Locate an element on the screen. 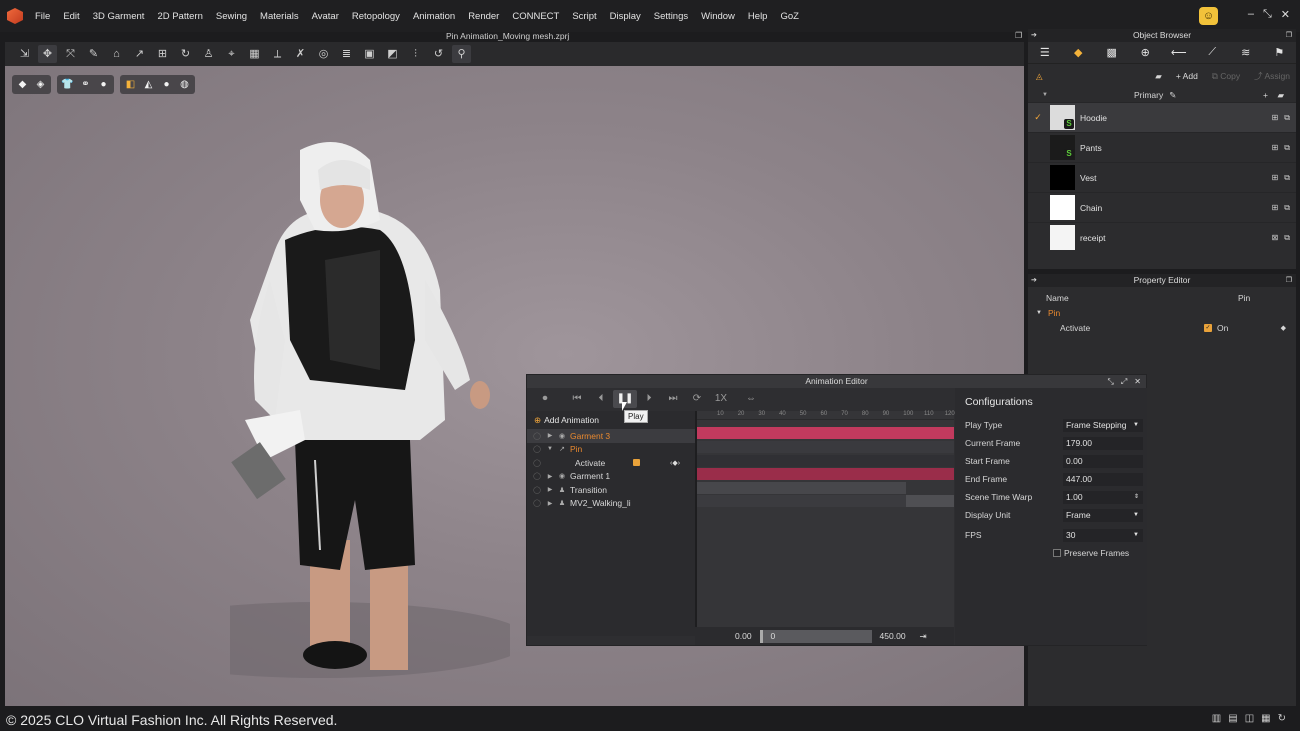  track-row: ◯ ▶ ◉ Garment 1 is located at coordinates (611, 477).